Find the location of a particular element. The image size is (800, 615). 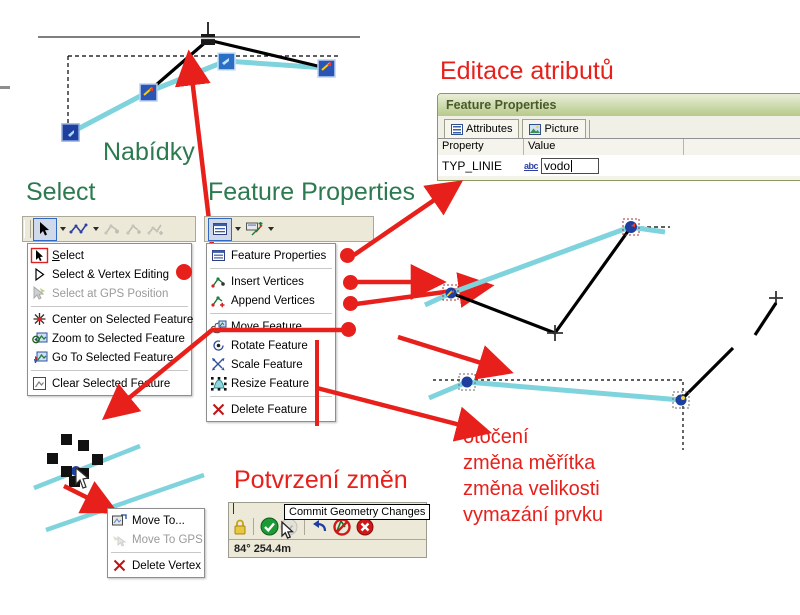

cell-property-value: abc vodo is located at coordinates (562, 165).